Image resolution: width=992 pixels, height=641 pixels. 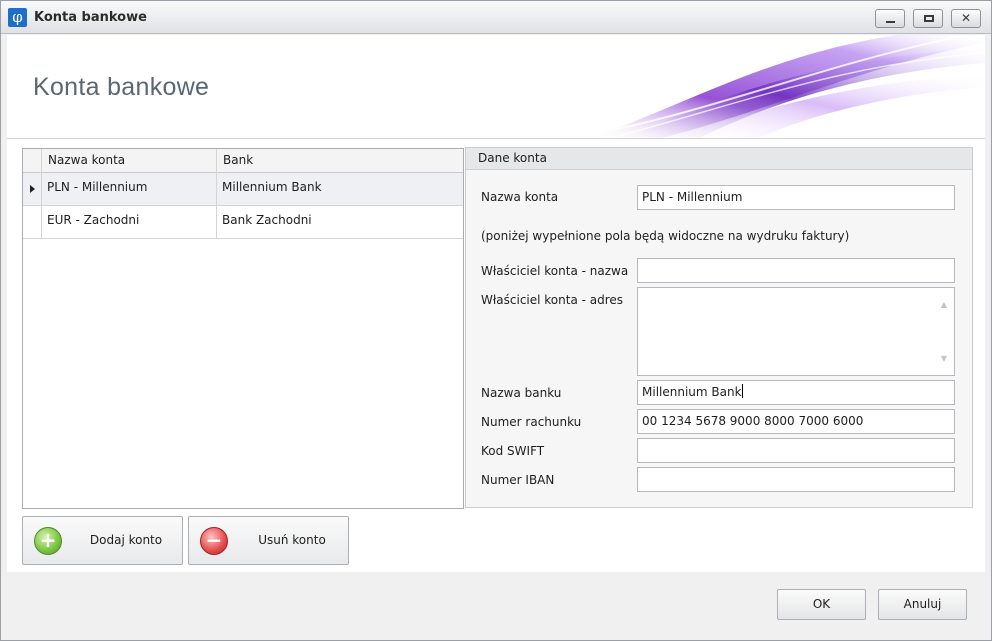 What do you see at coordinates (496, 603) in the screenshot?
I see `dialog-footer: OK Anuluj` at bounding box center [496, 603].